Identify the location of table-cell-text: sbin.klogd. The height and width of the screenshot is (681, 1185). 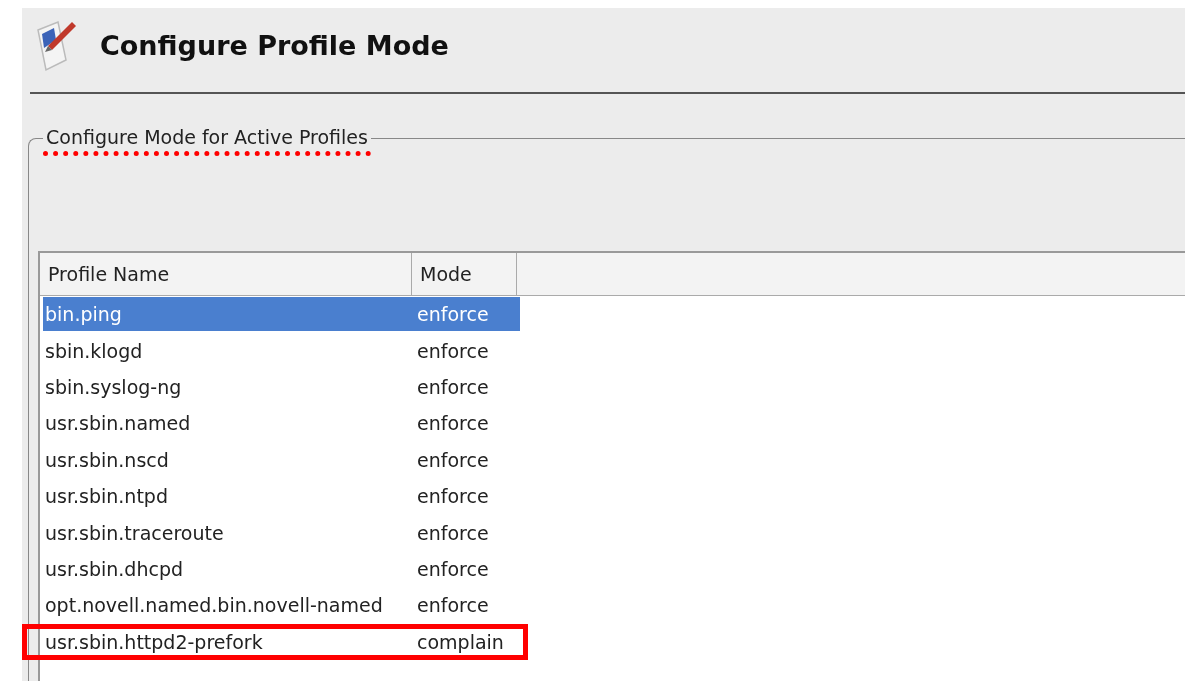
(94, 350).